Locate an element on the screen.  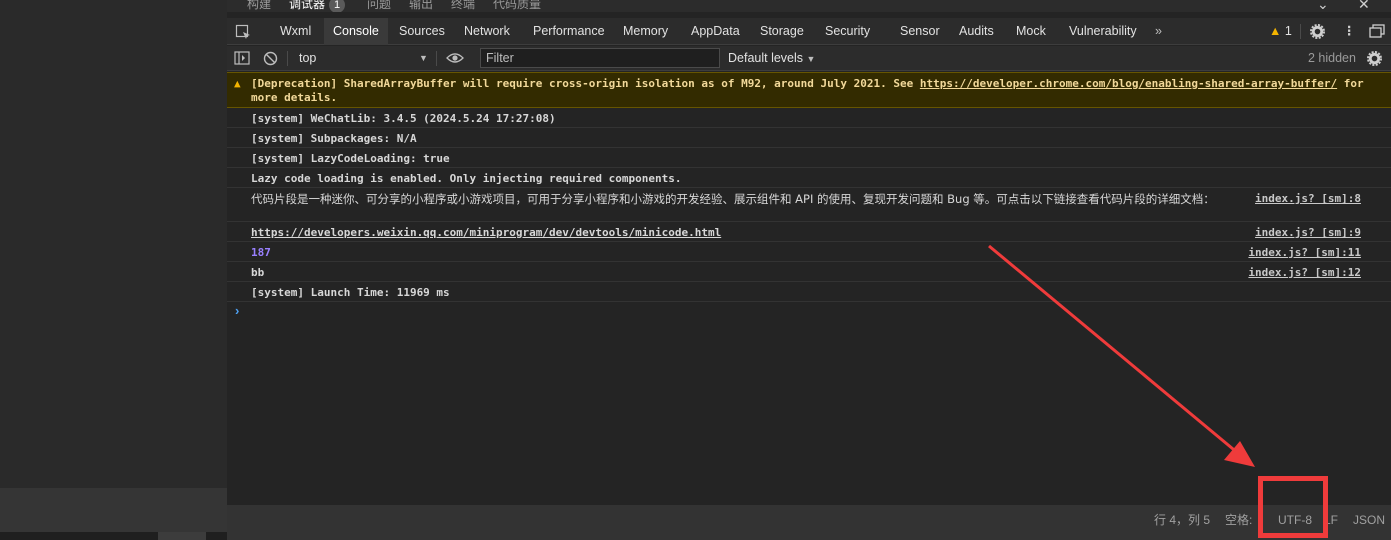
left-panel-lower is located at coordinates (113, 510).